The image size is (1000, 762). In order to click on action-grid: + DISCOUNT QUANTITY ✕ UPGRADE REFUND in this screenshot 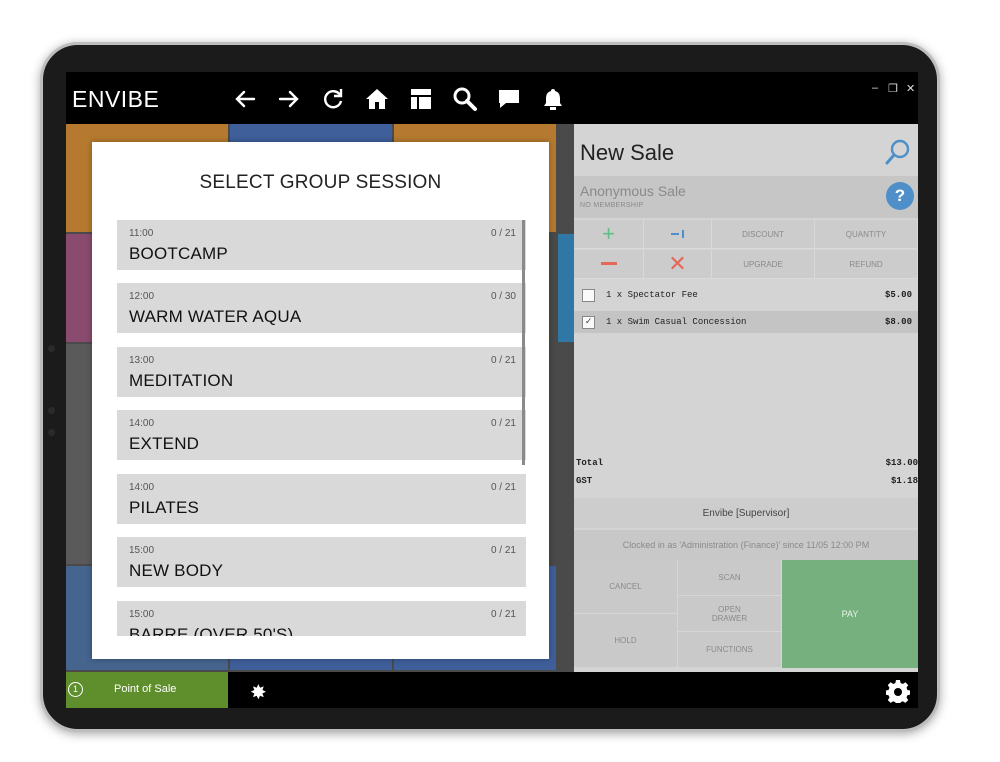, I will do `click(746, 250)`.